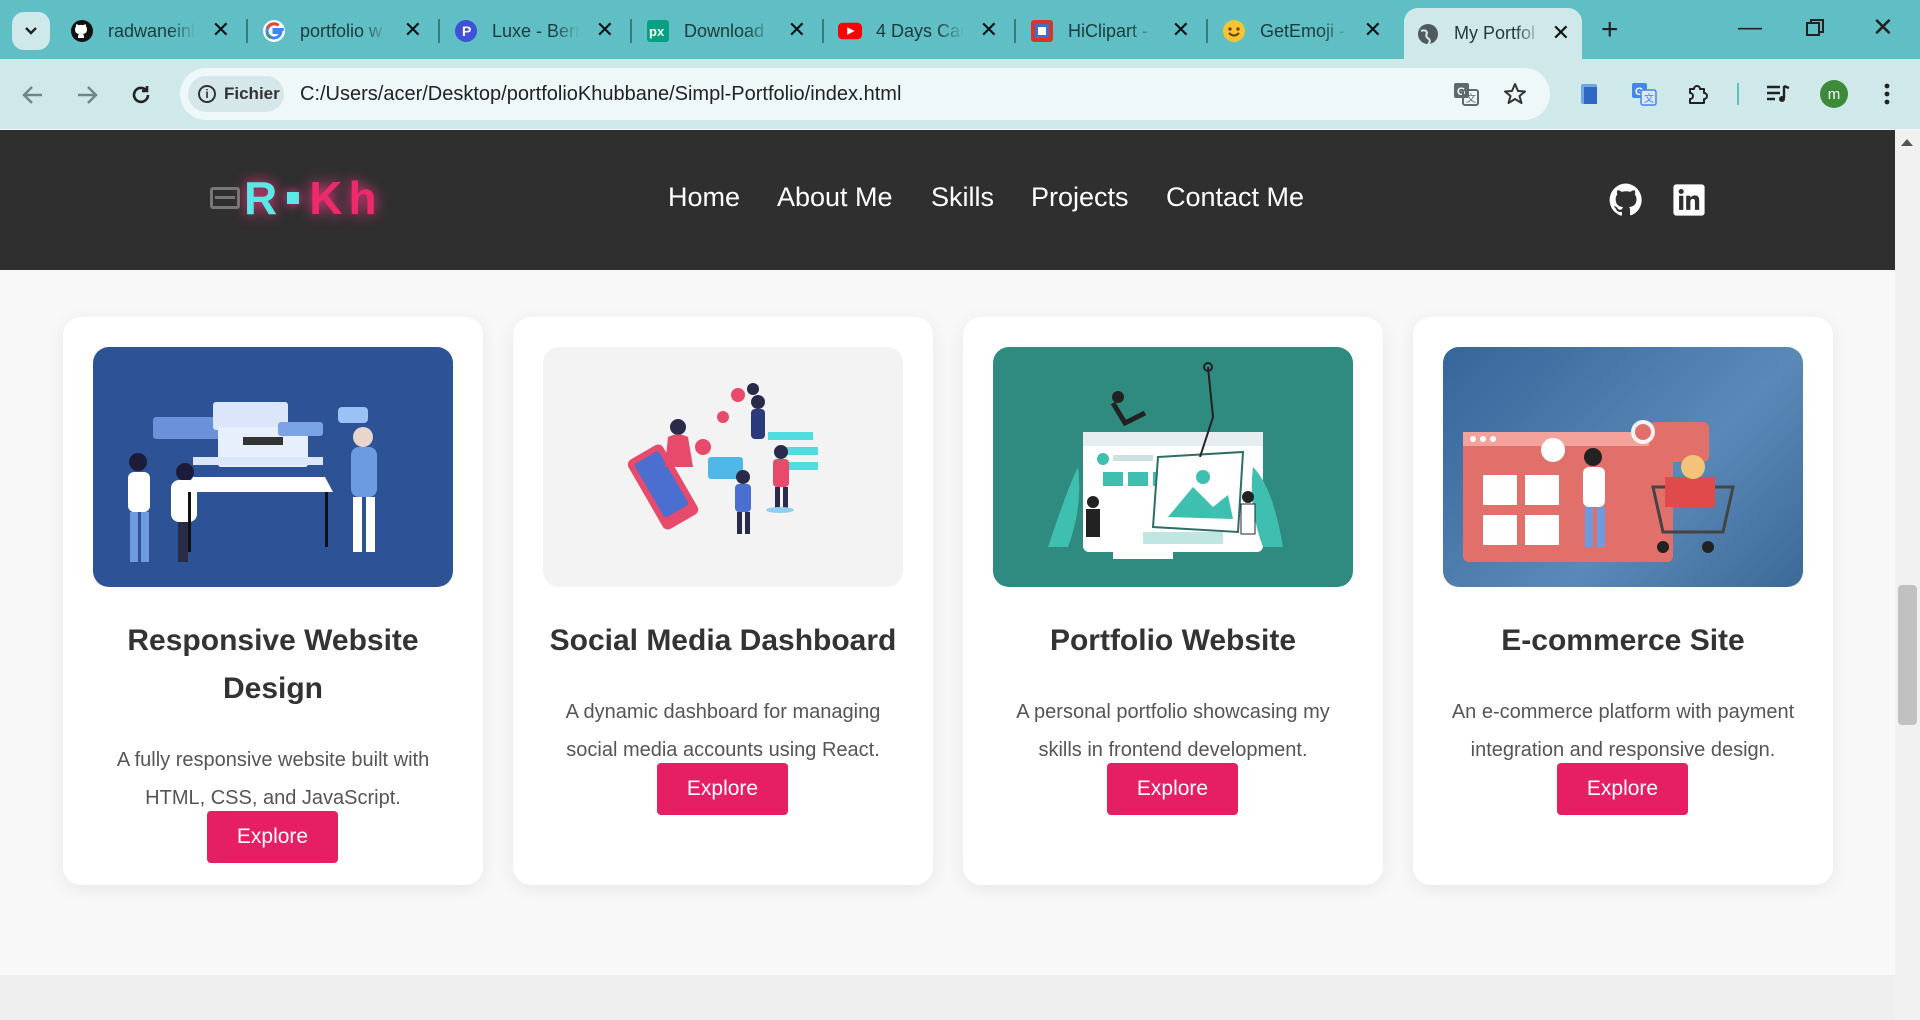 The image size is (1920, 1020). Describe the element at coordinates (207, 94) in the screenshot. I see `info-icon: i` at that location.